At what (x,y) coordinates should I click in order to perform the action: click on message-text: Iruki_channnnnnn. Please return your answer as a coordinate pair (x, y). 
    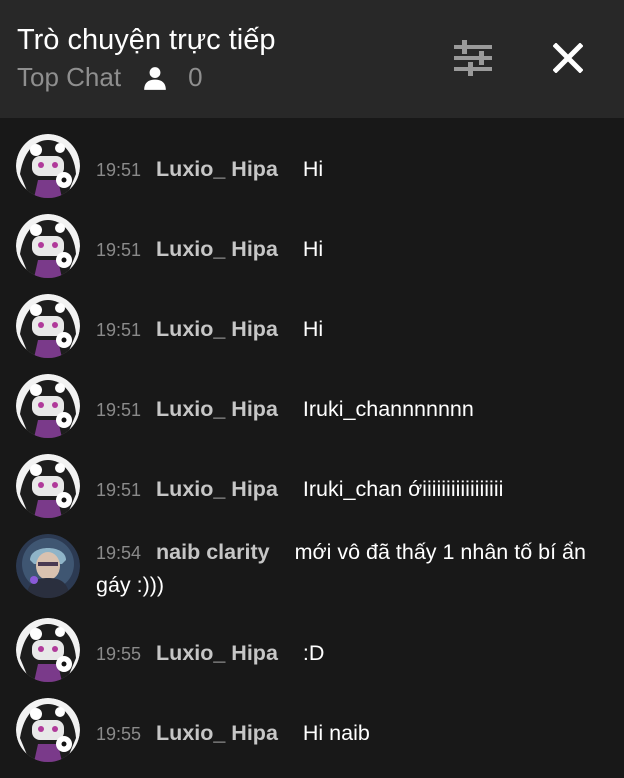
    Looking at the image, I should click on (388, 409).